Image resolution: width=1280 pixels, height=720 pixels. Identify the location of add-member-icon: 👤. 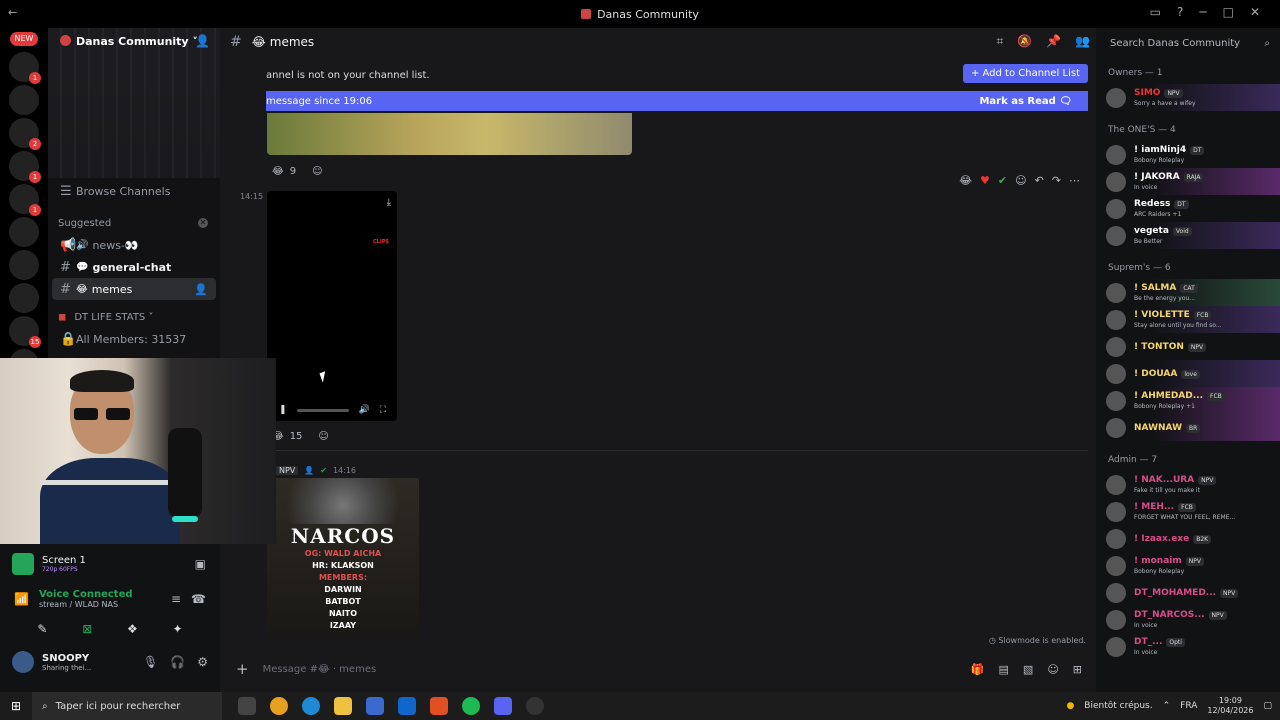
(202, 41).